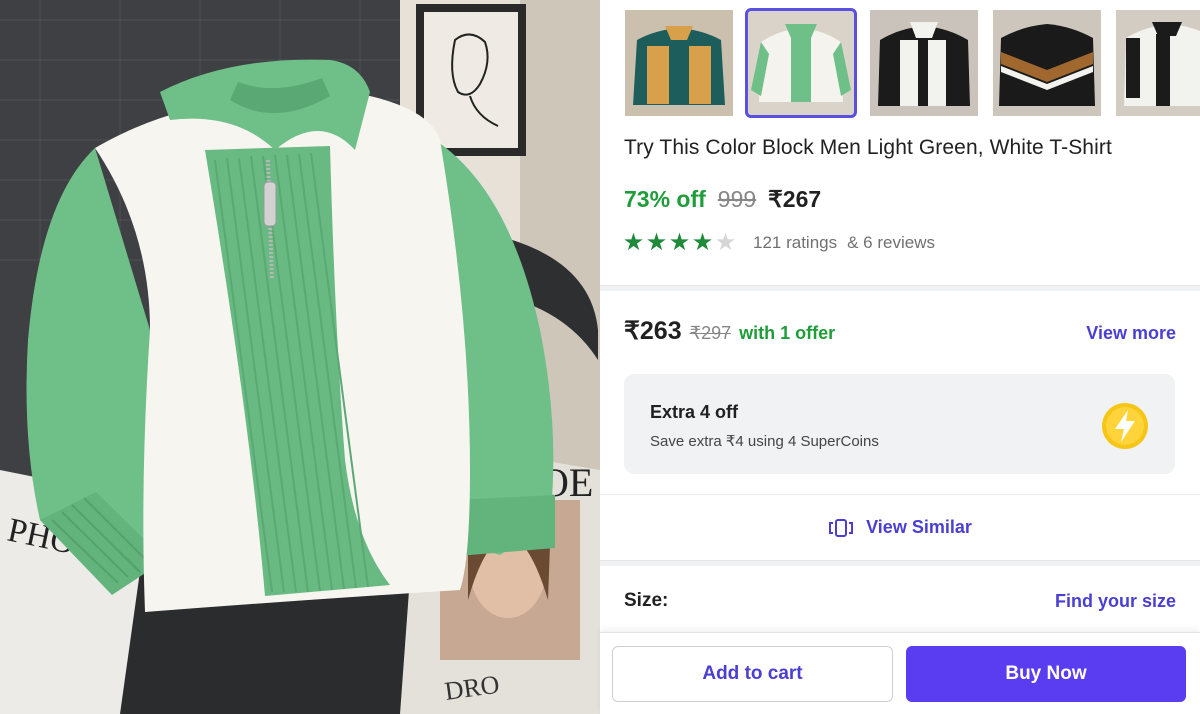 The image size is (1200, 714). Describe the element at coordinates (891, 242) in the screenshot. I see `reviews-count: & 6 reviews` at that location.